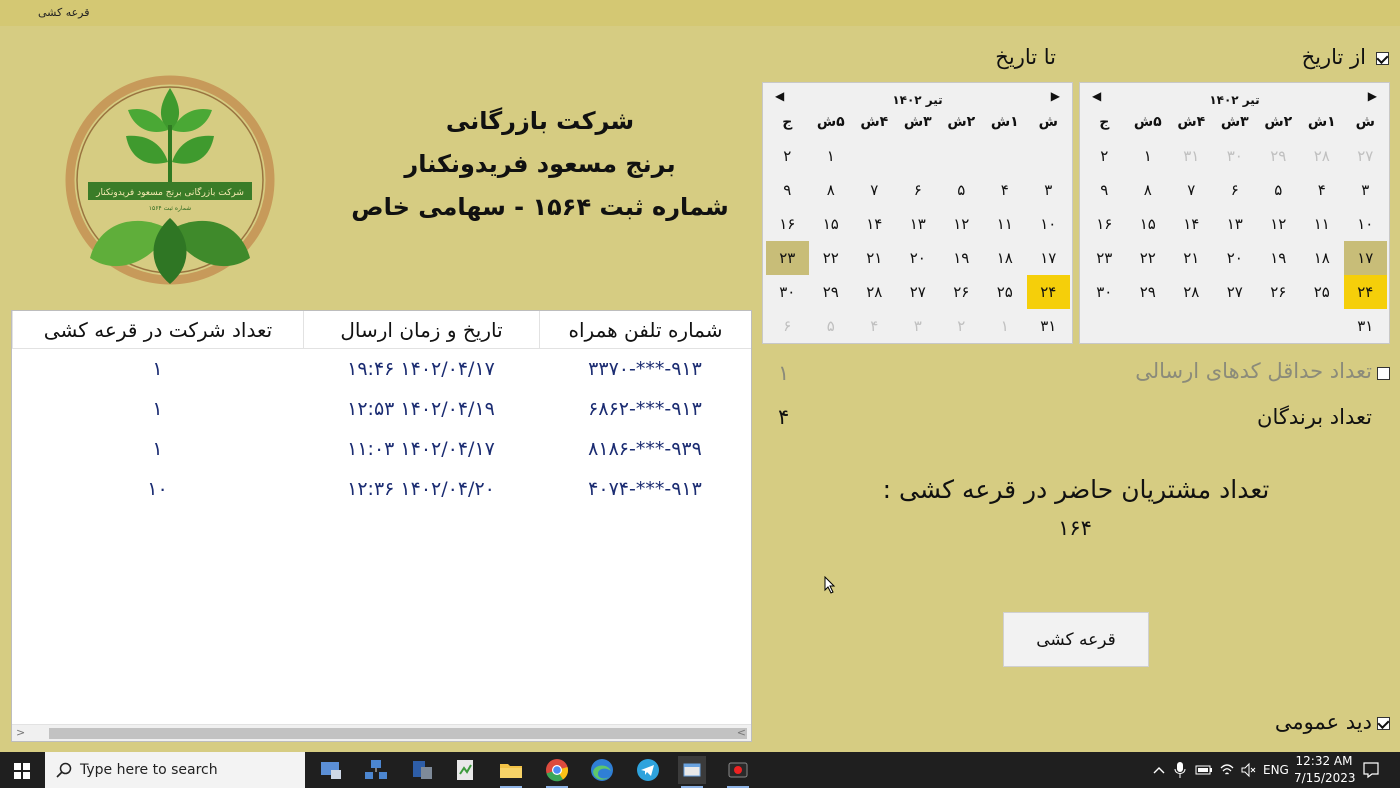  What do you see at coordinates (175, 770) in the screenshot?
I see `taskbar-search-box: Type here to search` at bounding box center [175, 770].